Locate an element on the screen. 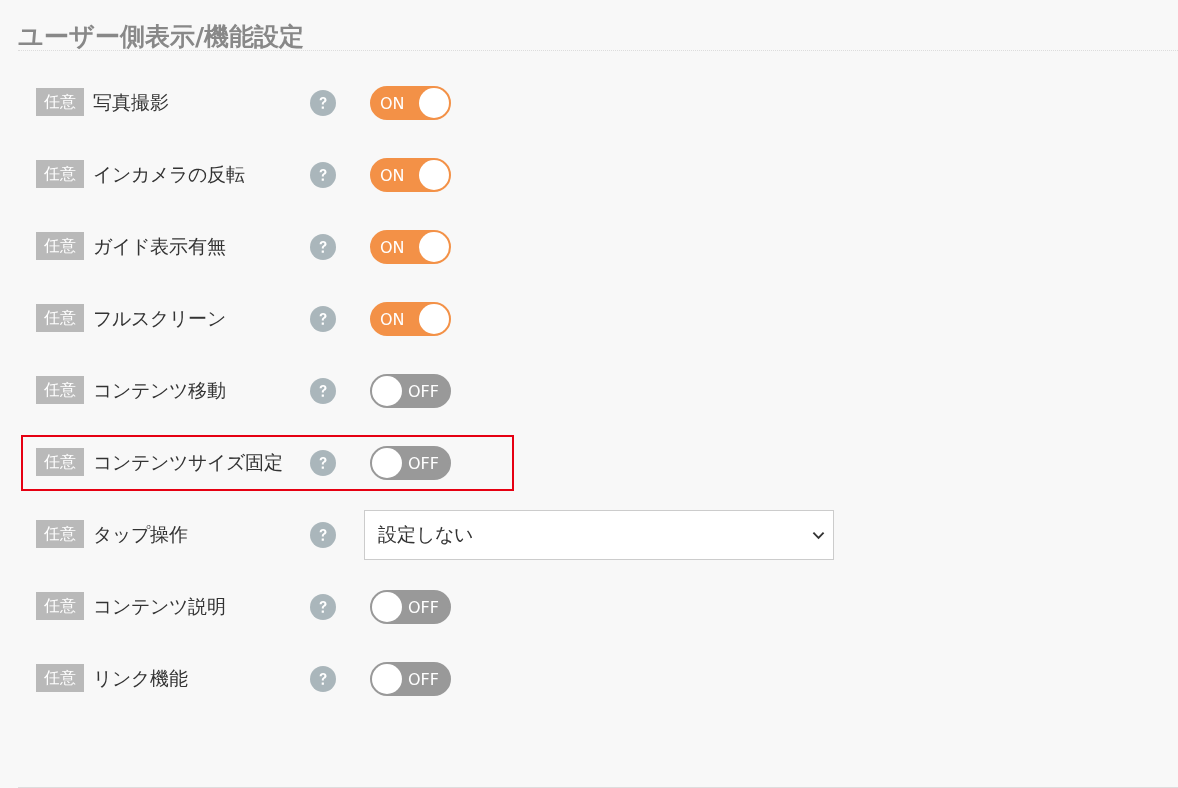 This screenshot has width=1178, height=788. setting-label: タップ操作 is located at coordinates (140, 534).